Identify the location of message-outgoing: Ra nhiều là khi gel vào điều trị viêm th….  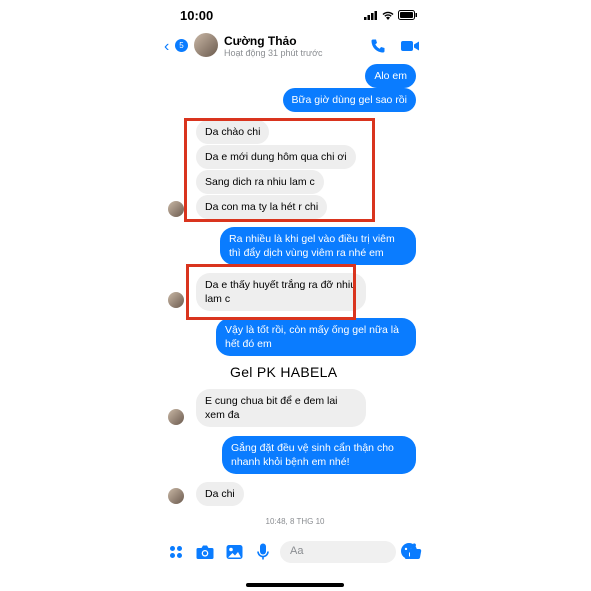
(318, 246).